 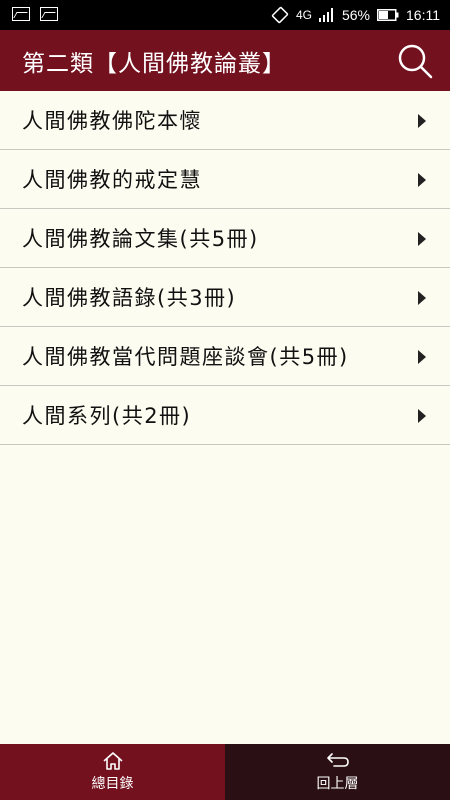 I want to click on back-tab: 回上層, so click(x=337, y=772).